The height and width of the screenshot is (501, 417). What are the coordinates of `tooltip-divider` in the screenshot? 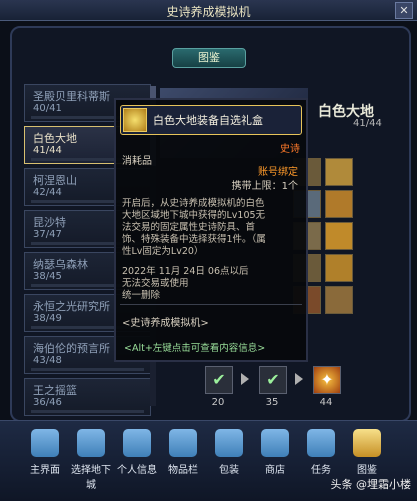 It's located at (211, 304).